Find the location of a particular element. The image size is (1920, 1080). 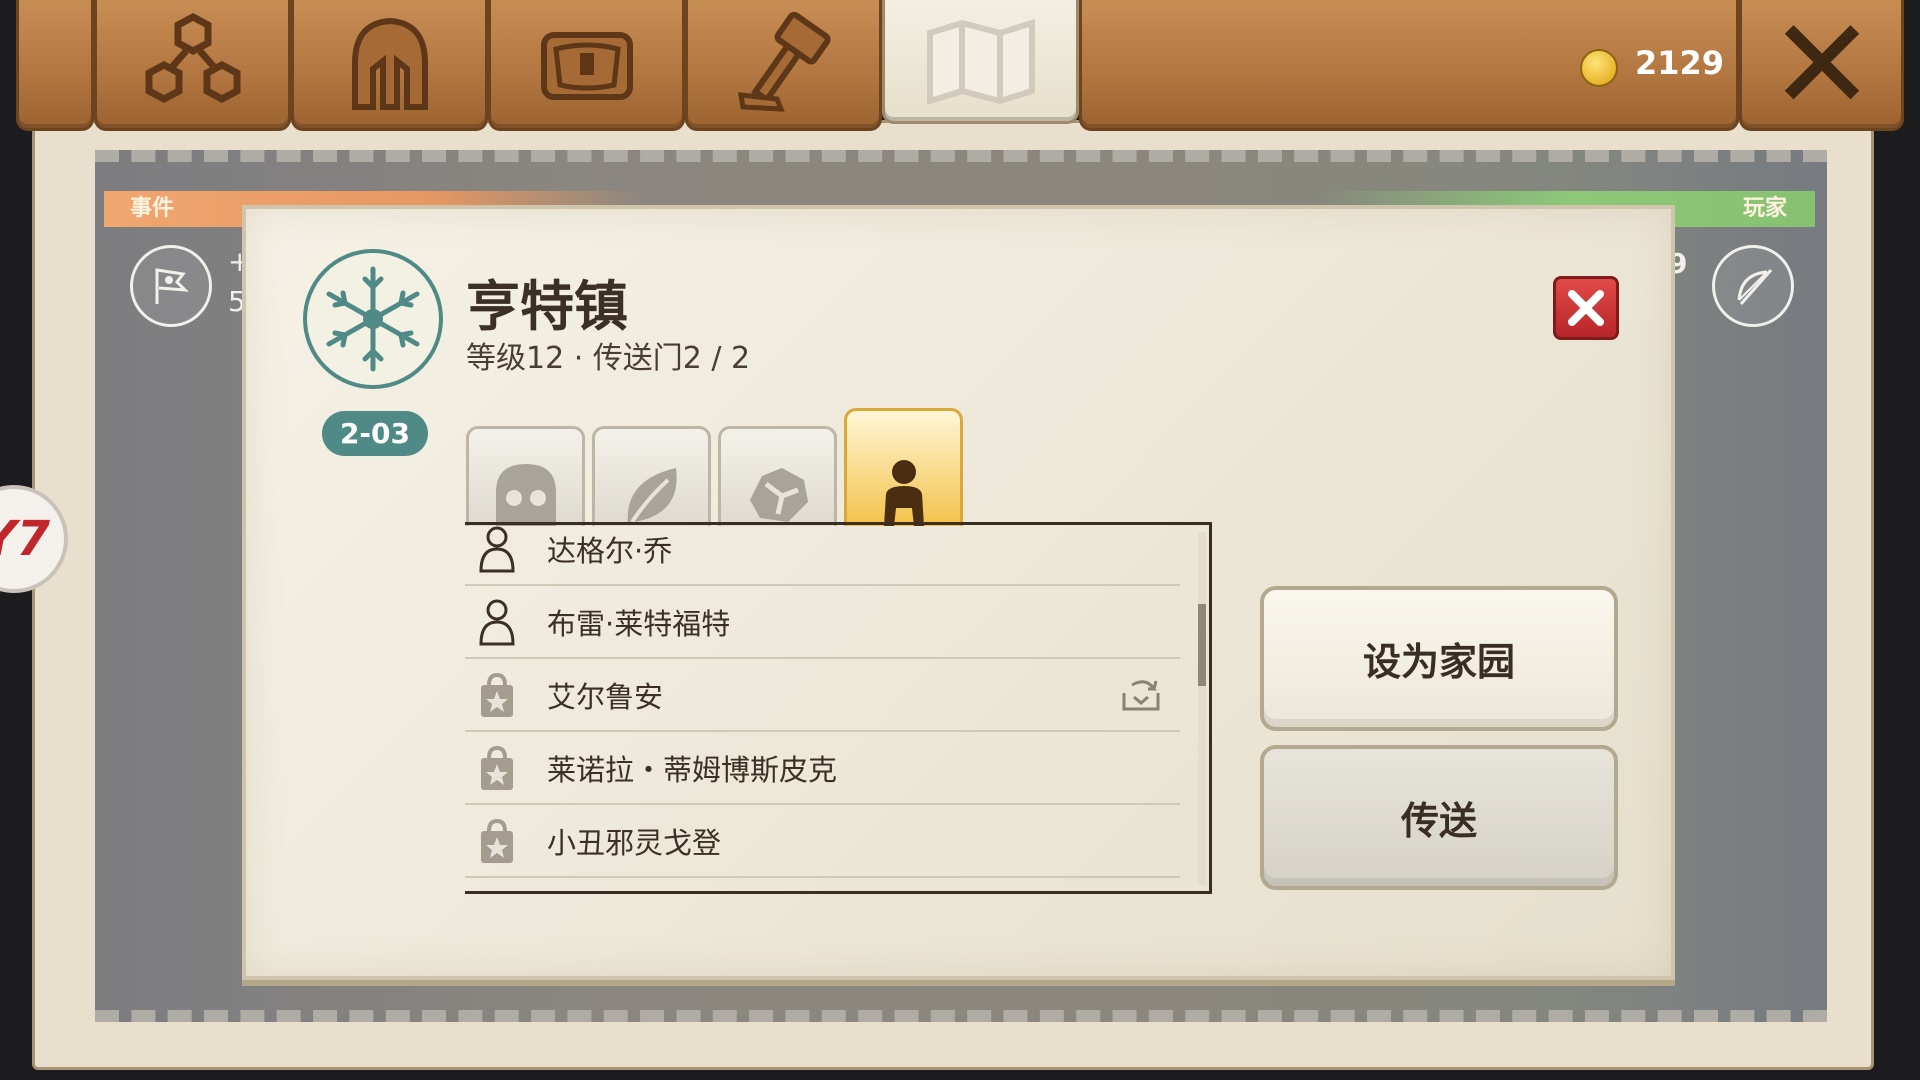

teleport-button: 传送 is located at coordinates (1439, 817).